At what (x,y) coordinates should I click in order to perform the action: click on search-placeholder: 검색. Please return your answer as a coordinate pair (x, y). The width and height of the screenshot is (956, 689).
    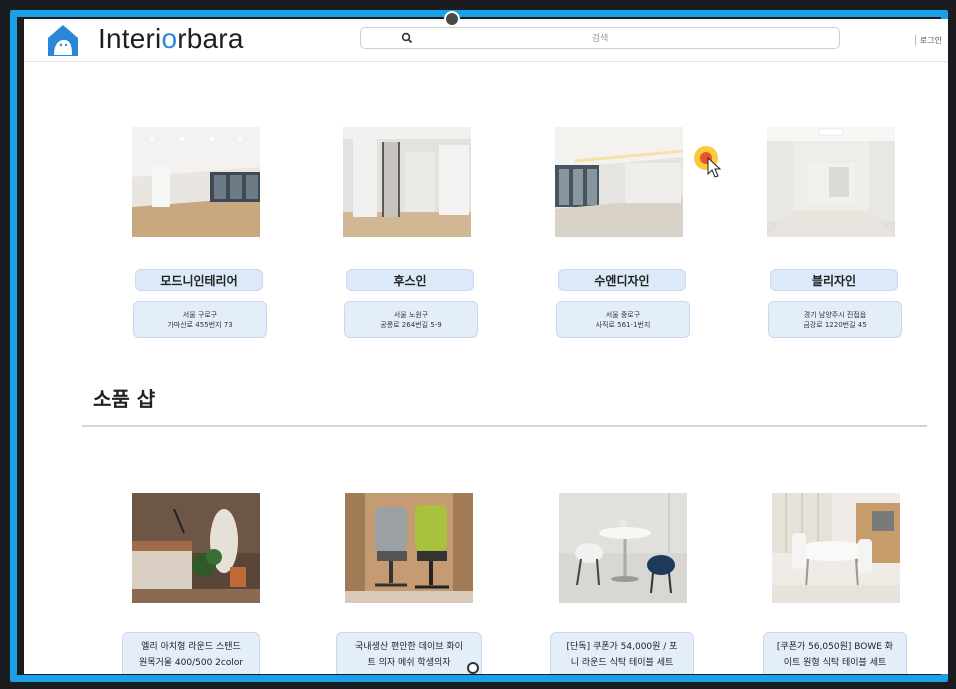
    Looking at the image, I should click on (600, 39).